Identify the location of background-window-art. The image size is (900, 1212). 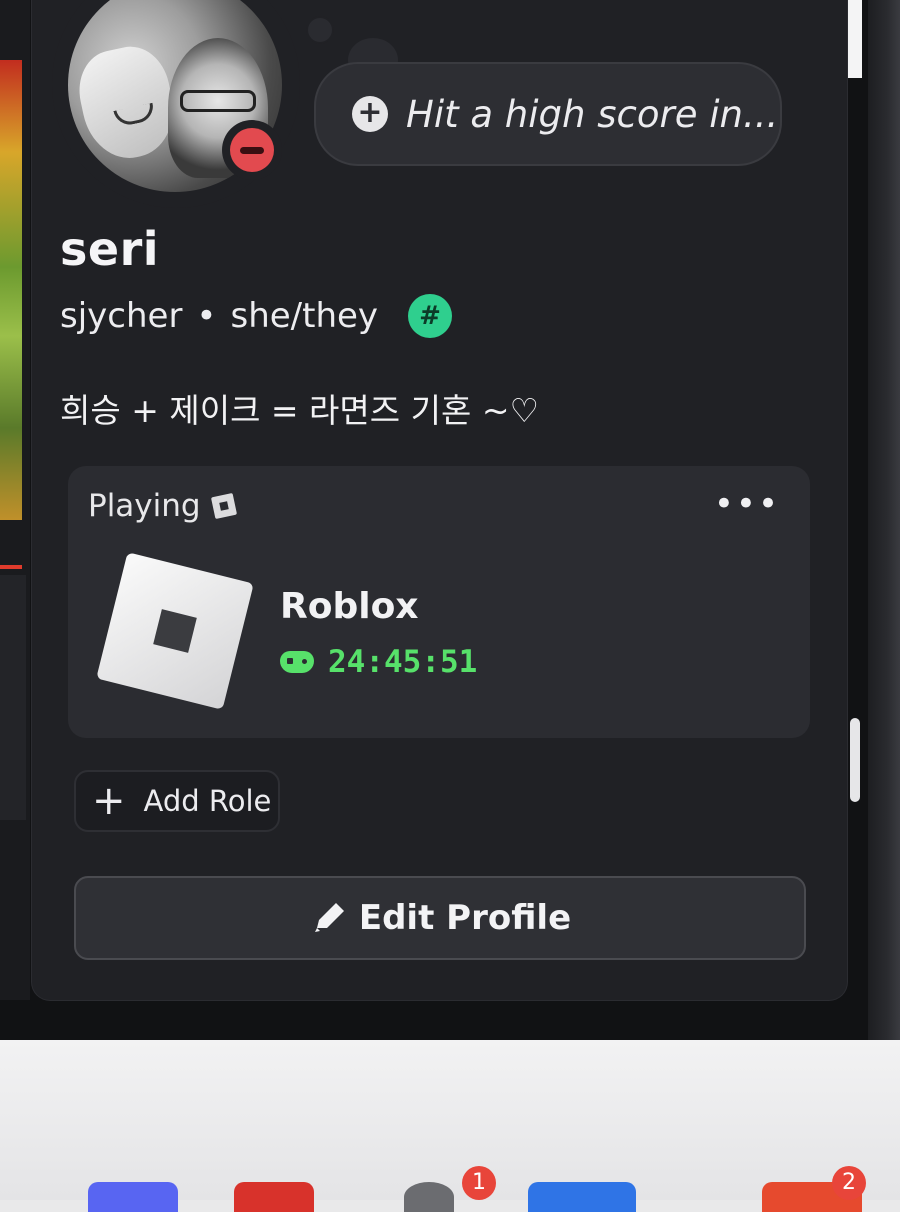
(11, 290).